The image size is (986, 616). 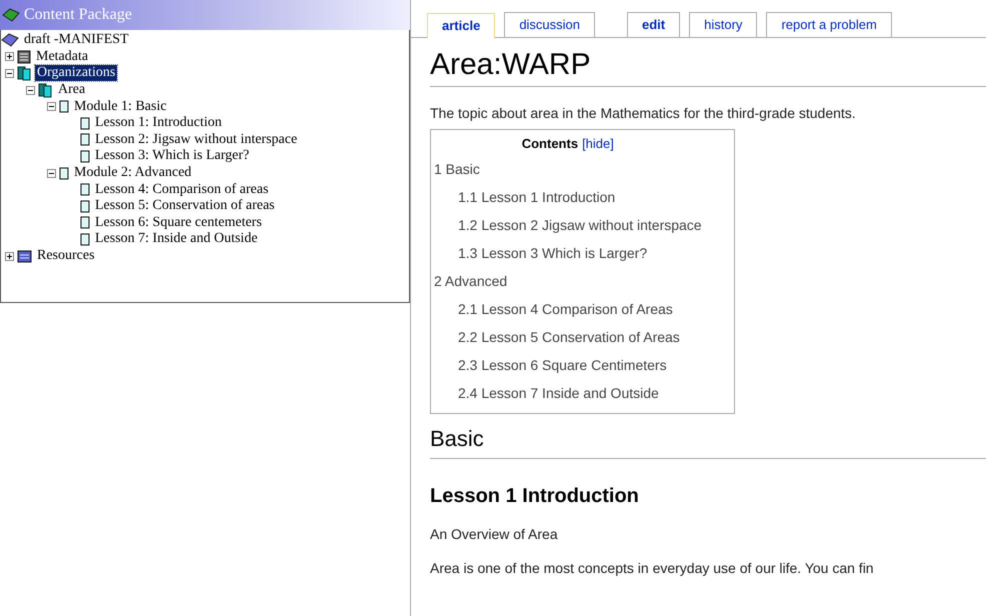 What do you see at coordinates (568, 225) in the screenshot?
I see `contents-link: 1.2 Lesson 2 Jigsaw without interspace` at bounding box center [568, 225].